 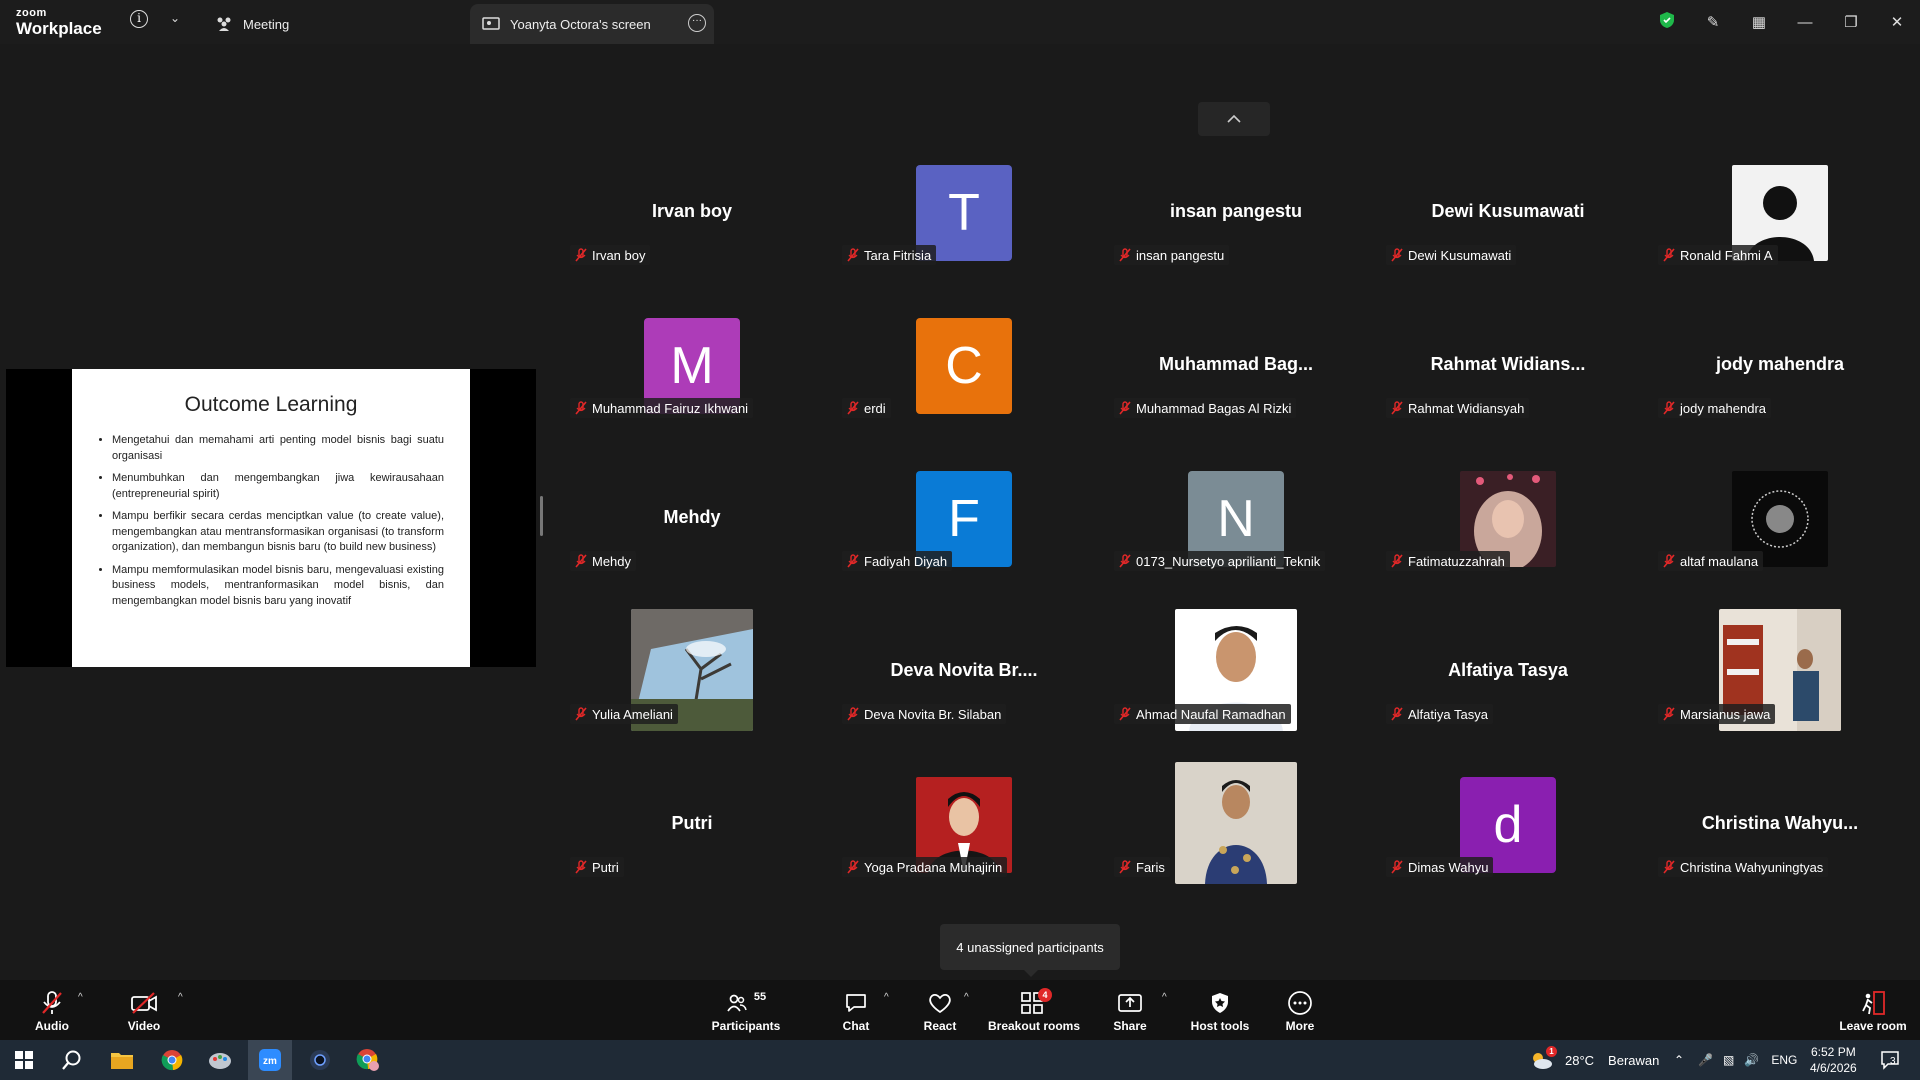 I want to click on unassigned-participants-tooltip: 4 unassigned participants, so click(x=1030, y=950).